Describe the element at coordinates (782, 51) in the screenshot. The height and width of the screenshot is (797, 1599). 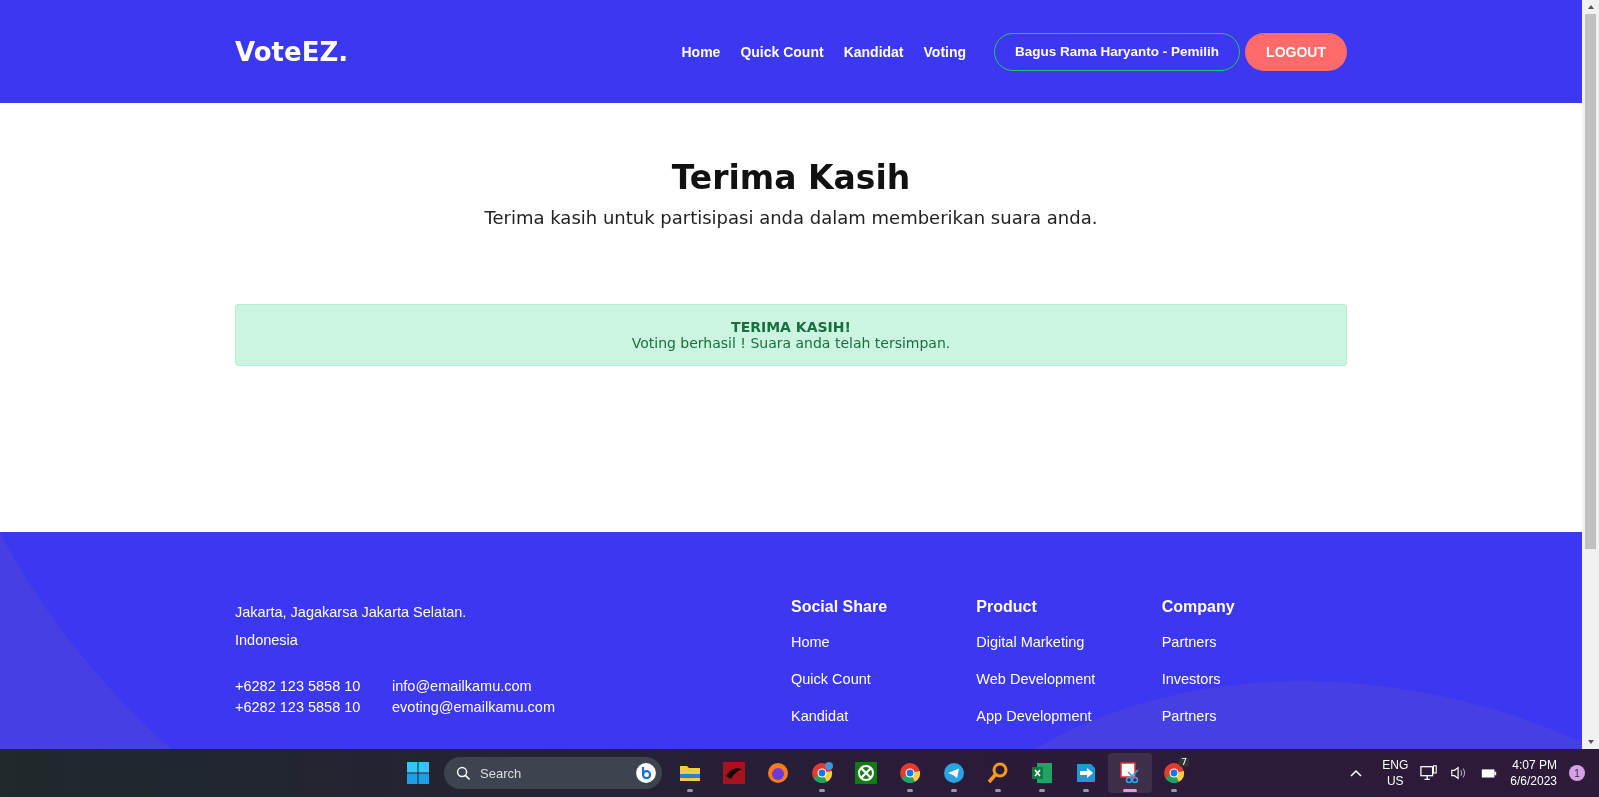
I see `nav-link: Quick Count` at that location.